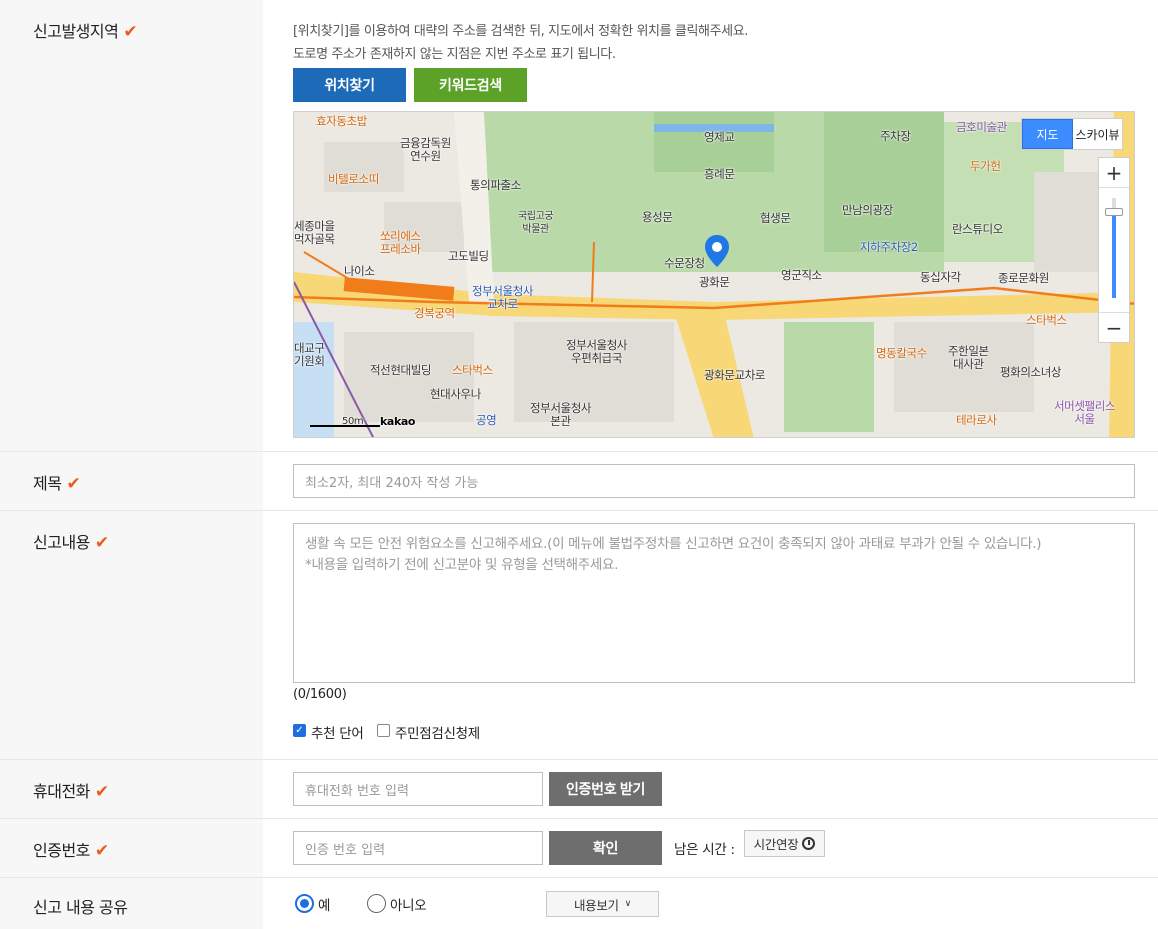 The width and height of the screenshot is (1158, 929). Describe the element at coordinates (454, 54) in the screenshot. I see `location-help-2: 도로명 주소가 존재하지 않는 지점은 지번 주소로 표기 됩니다.` at that location.